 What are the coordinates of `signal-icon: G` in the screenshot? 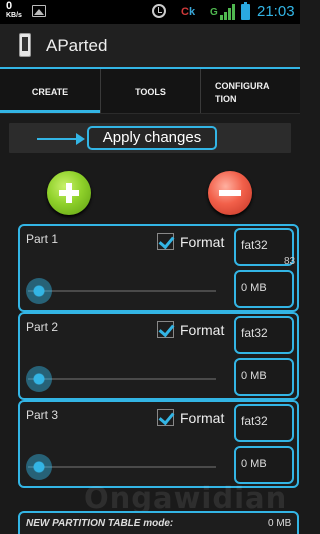 It's located at (222, 12).